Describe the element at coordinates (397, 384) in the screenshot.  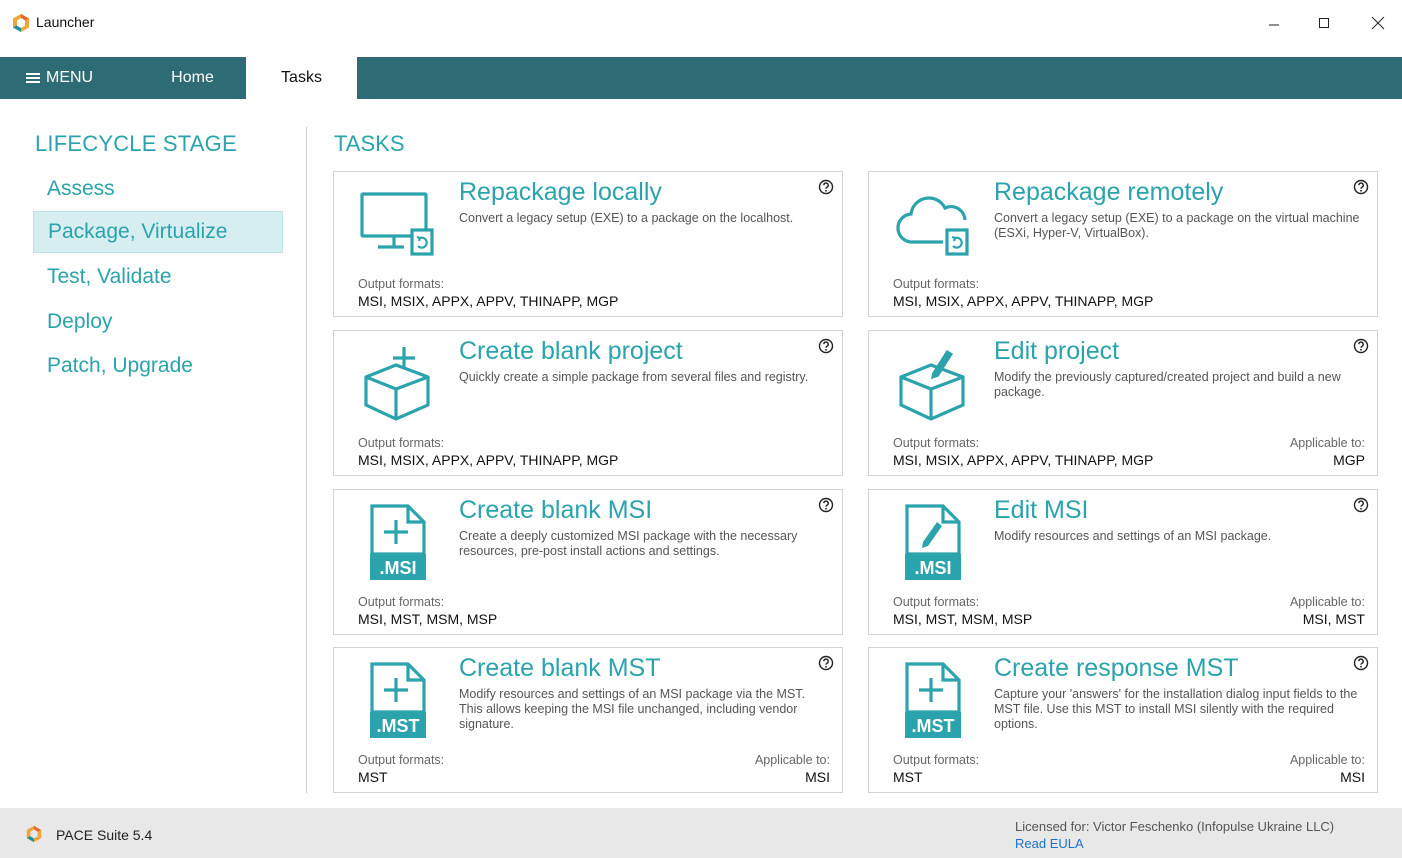
I see `box-plus-icon` at that location.